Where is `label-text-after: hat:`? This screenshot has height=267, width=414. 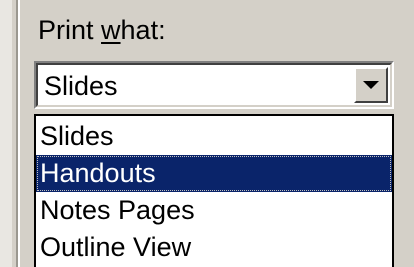 label-text-after: hat: is located at coordinates (143, 30).